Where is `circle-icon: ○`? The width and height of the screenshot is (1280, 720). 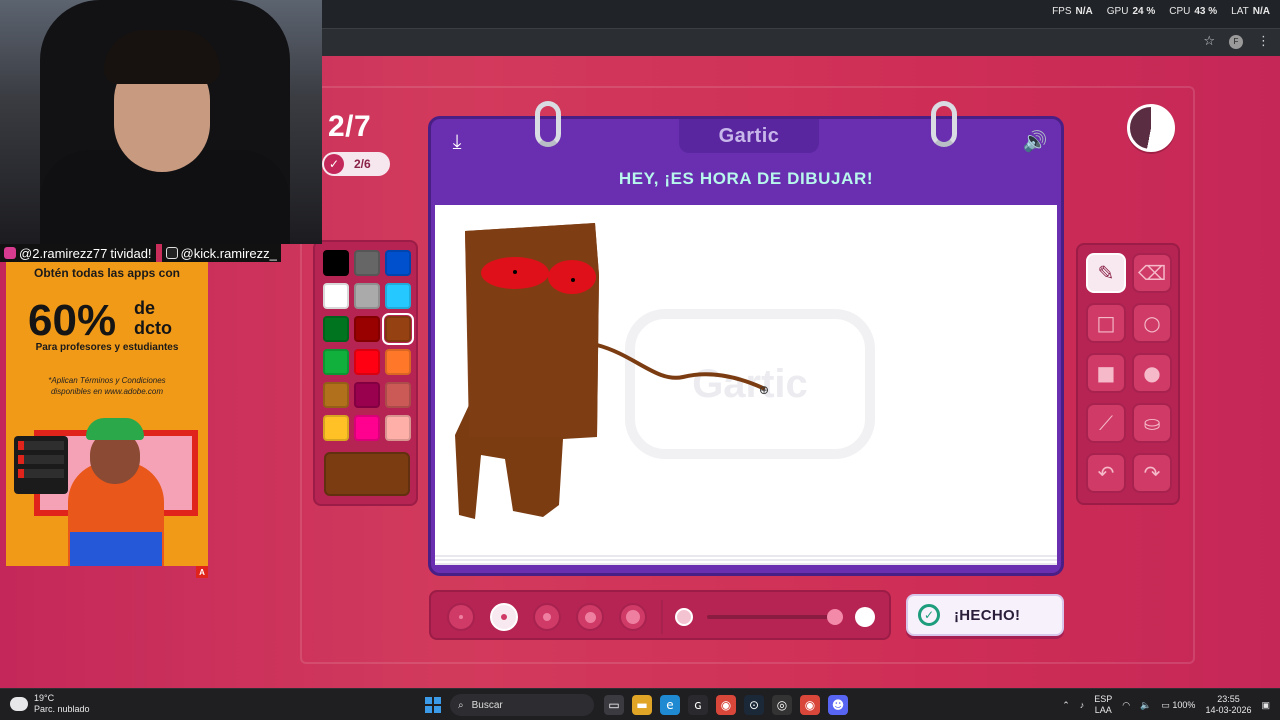
circle-icon: ○ is located at coordinates (1152, 323).